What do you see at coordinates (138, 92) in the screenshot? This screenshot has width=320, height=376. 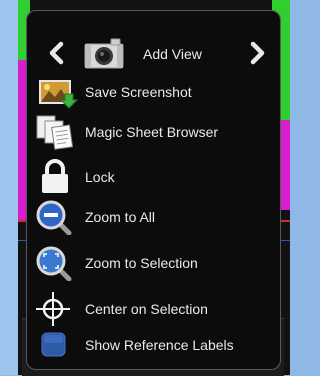 I see `save-screenshot-label: Save Screenshot` at bounding box center [138, 92].